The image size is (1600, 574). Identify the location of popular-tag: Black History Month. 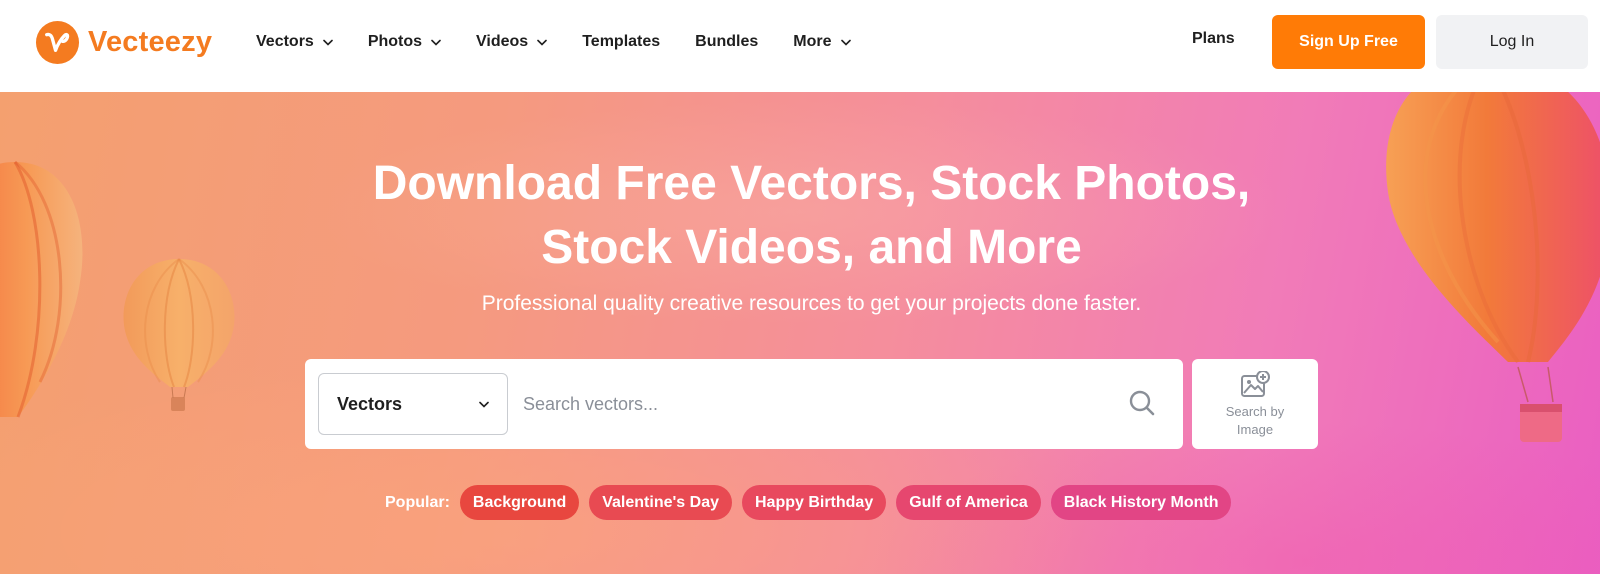
(1141, 502).